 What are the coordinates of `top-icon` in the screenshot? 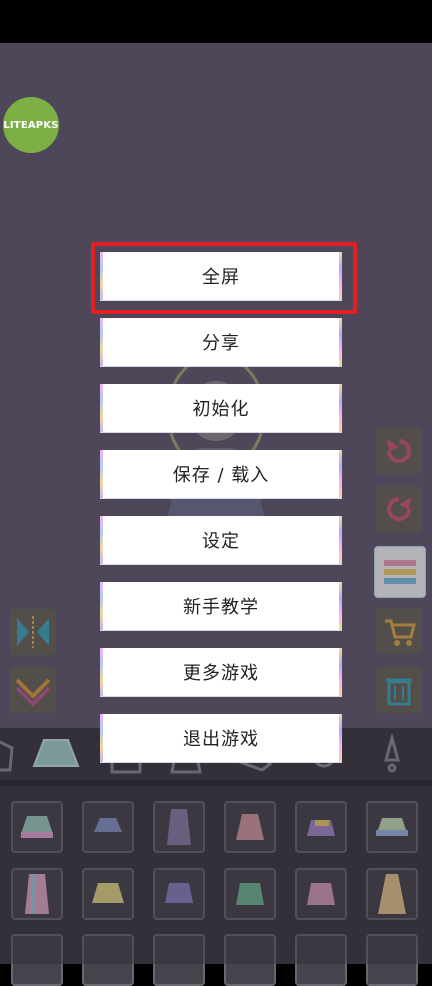 It's located at (10, 754).